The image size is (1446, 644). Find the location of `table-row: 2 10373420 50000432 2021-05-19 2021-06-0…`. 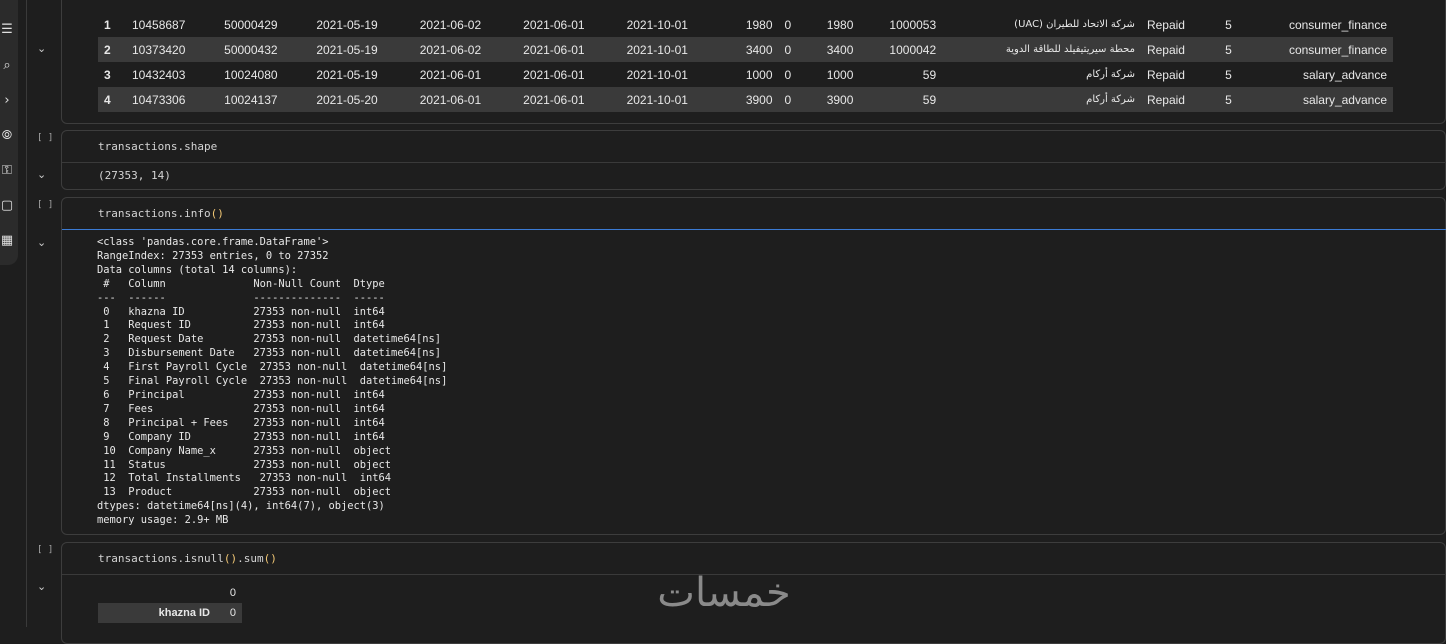

table-row: 2 10373420 50000432 2021-05-19 2021-06-0… is located at coordinates (745, 49).